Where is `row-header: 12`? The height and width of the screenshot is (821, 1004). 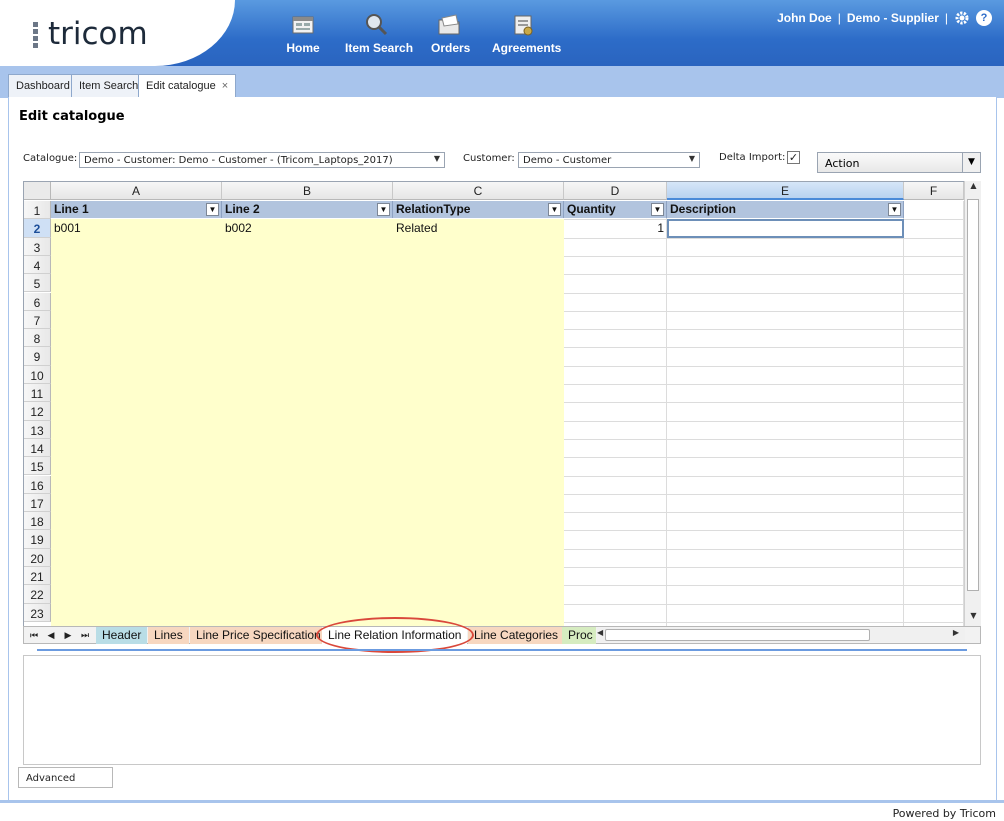 row-header: 12 is located at coordinates (37, 411).